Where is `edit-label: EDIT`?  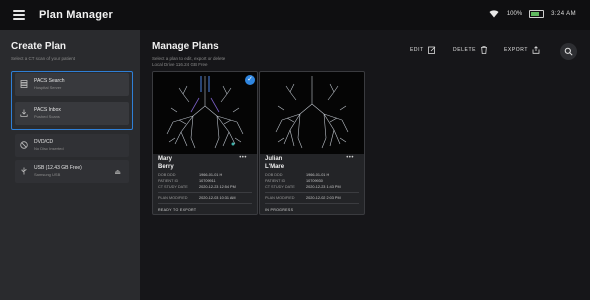 edit-label: EDIT is located at coordinates (417, 50).